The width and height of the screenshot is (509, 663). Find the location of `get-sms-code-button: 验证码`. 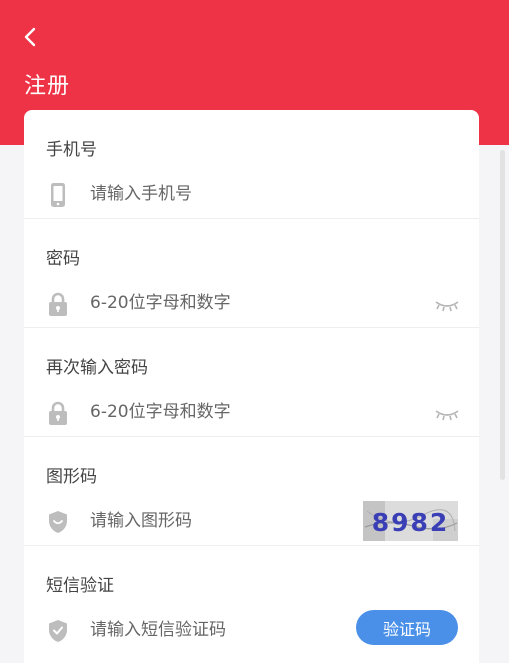

get-sms-code-button: 验证码 is located at coordinates (407, 627).